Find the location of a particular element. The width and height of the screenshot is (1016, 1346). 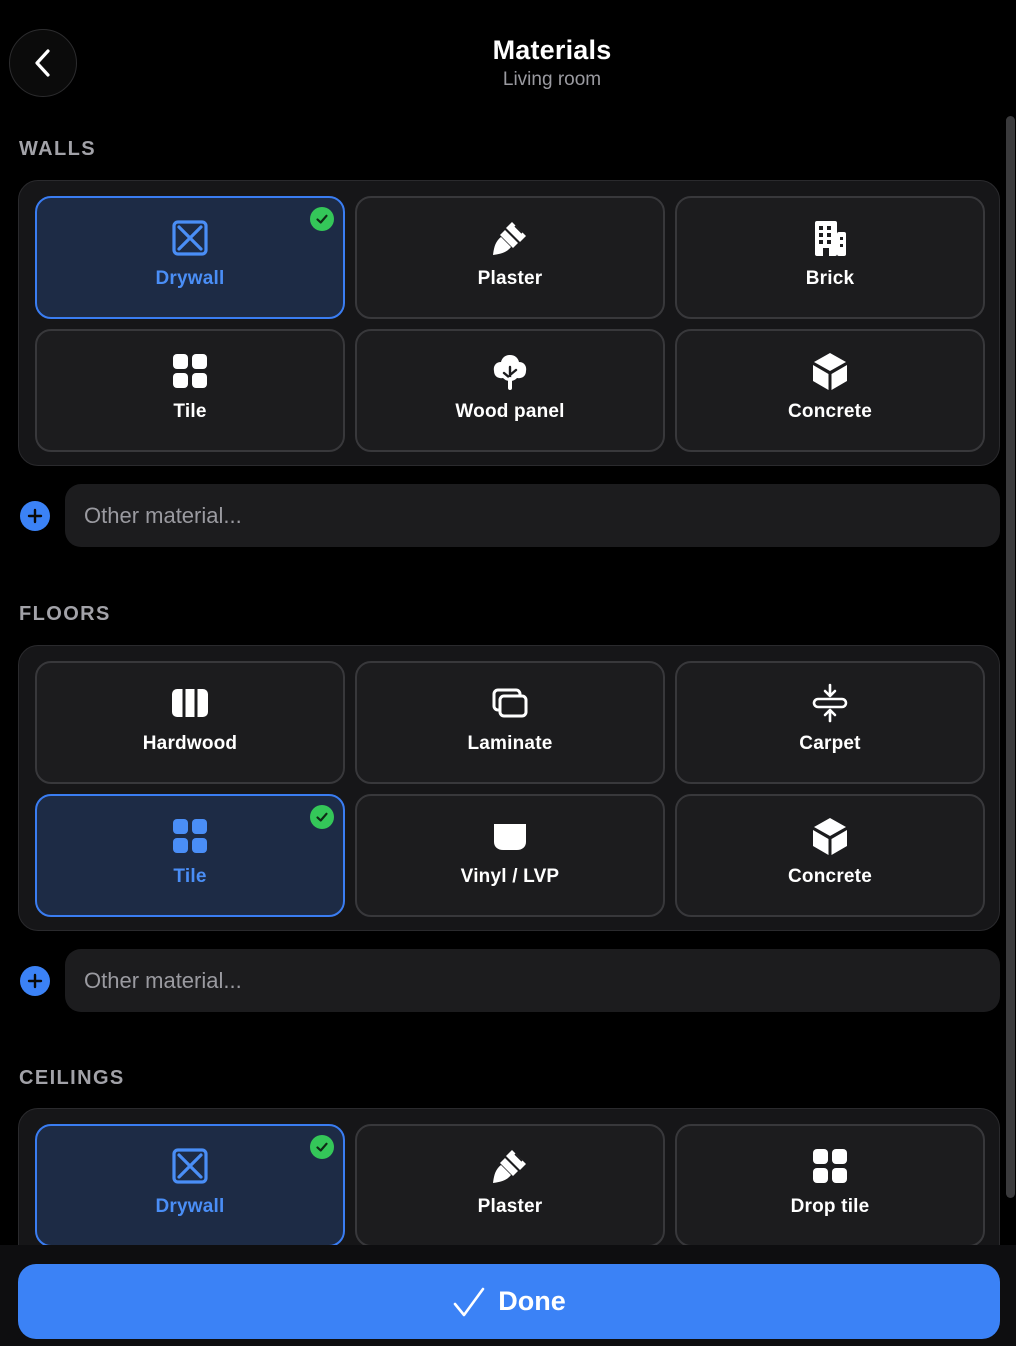

floors-other-row is located at coordinates (510, 980).